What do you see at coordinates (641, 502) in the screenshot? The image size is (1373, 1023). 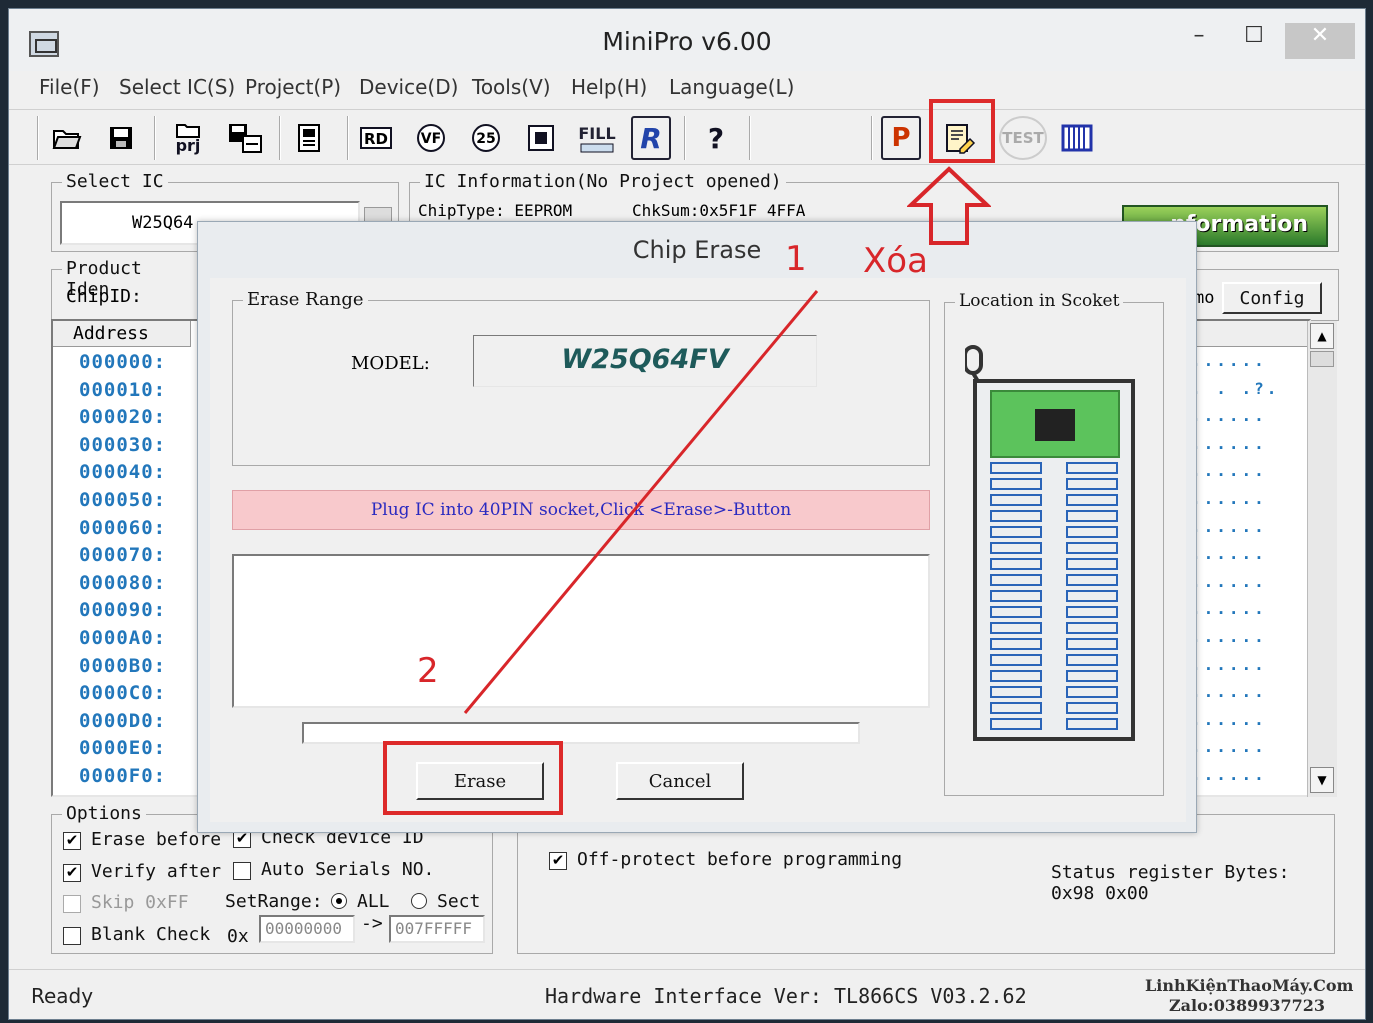 I see `annotation-line` at bounding box center [641, 502].